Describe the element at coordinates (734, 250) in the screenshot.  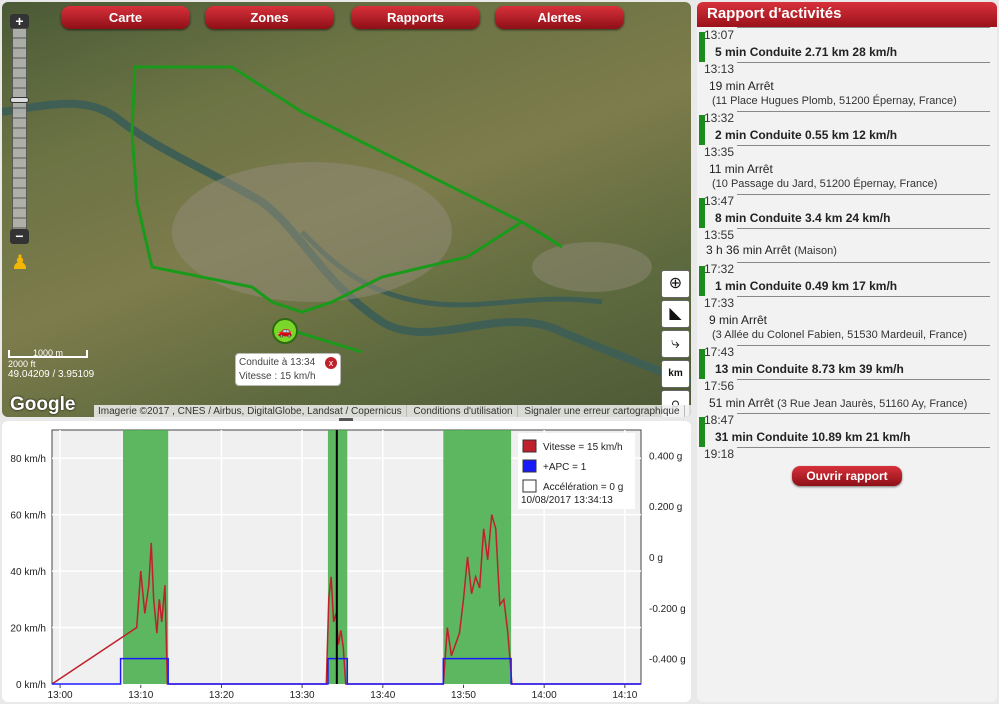
I see `duration: 3 h 36 min` at that location.